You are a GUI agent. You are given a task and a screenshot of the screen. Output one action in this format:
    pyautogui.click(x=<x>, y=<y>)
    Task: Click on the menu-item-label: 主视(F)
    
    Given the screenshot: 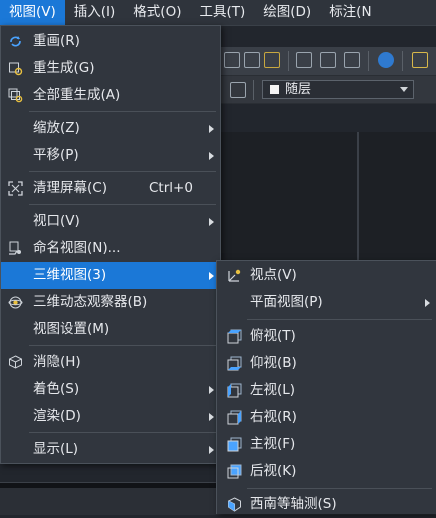 What is the action you would take?
    pyautogui.click(x=273, y=444)
    